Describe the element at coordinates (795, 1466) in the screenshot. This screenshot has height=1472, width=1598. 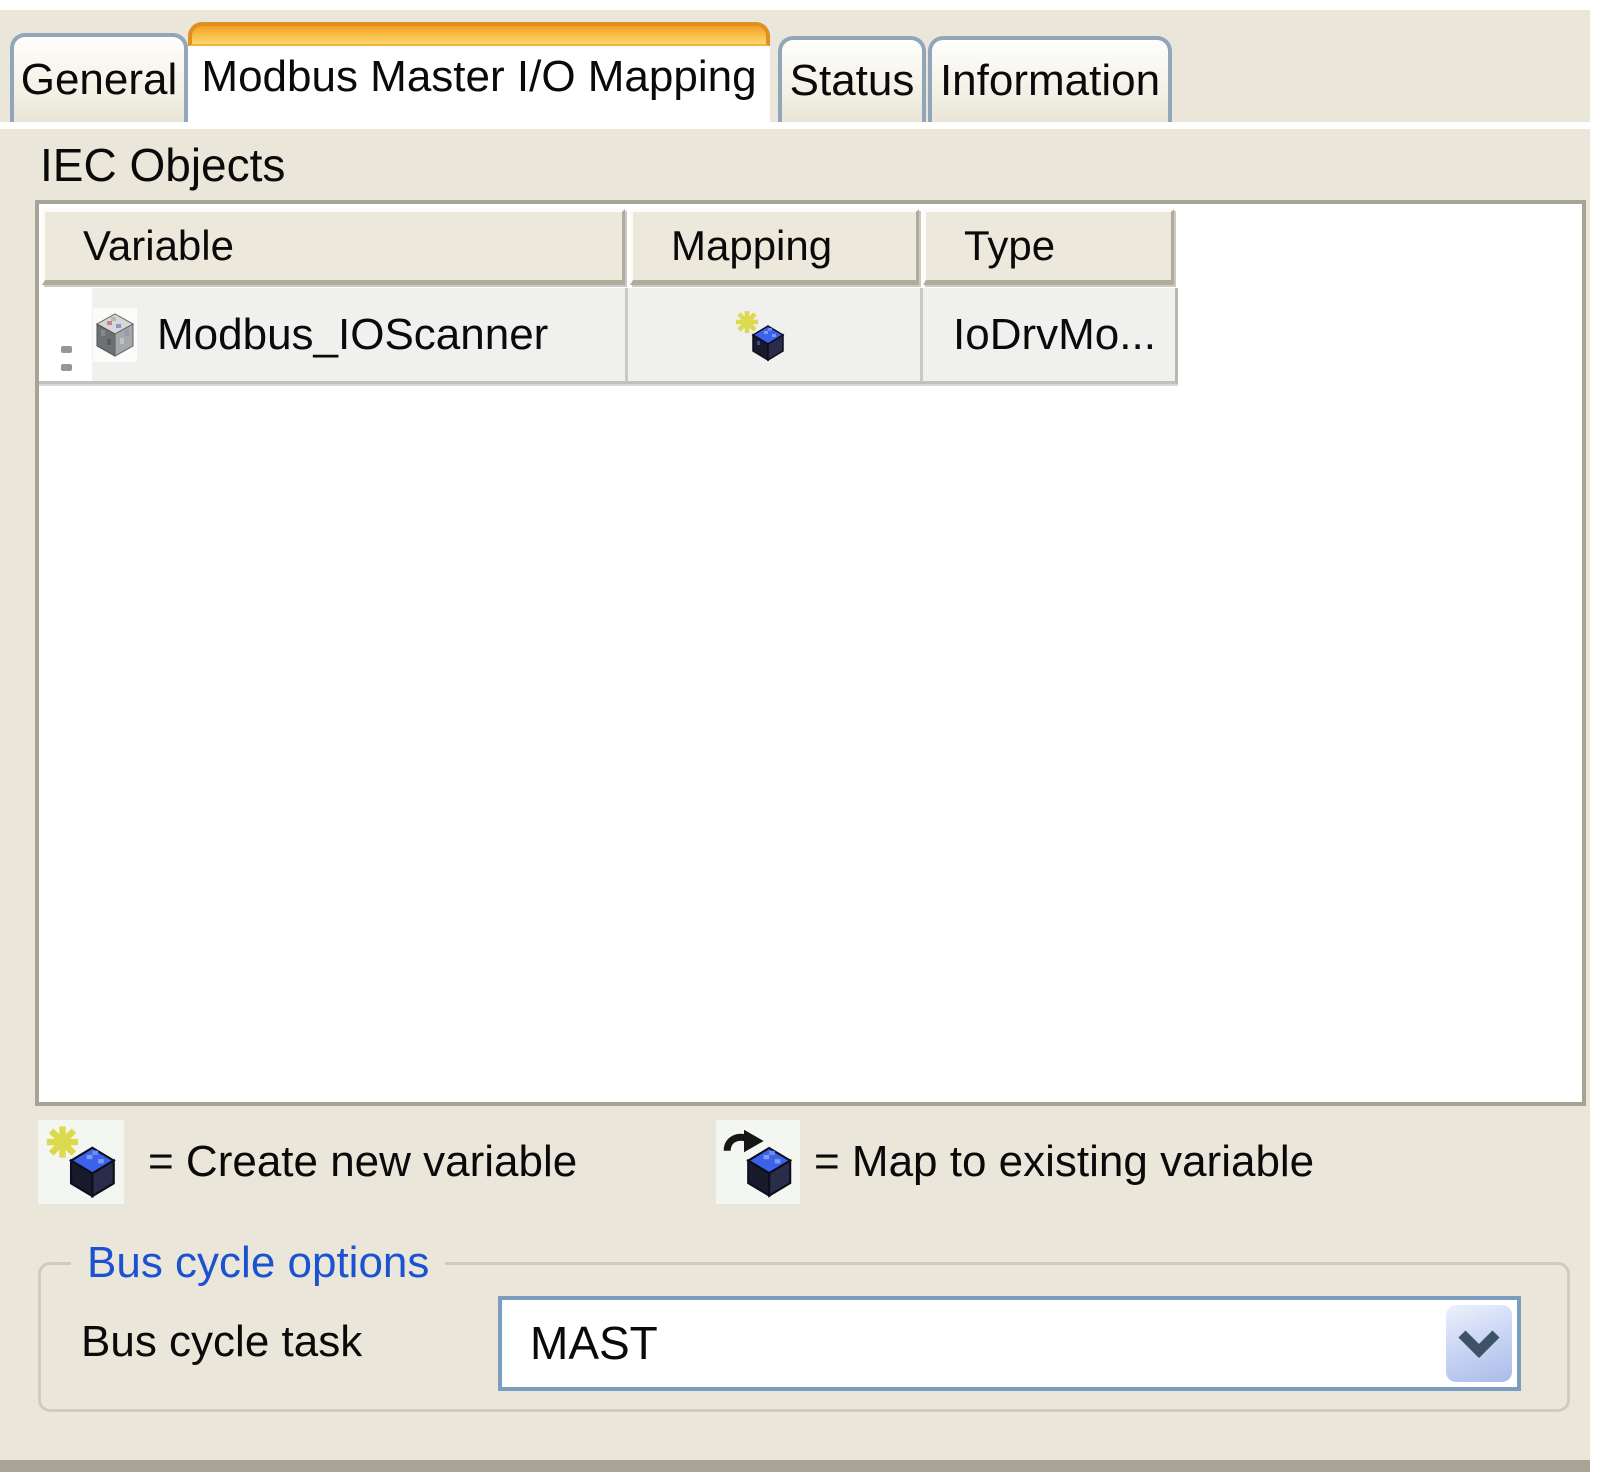
I see `window-bottom-edge` at that location.